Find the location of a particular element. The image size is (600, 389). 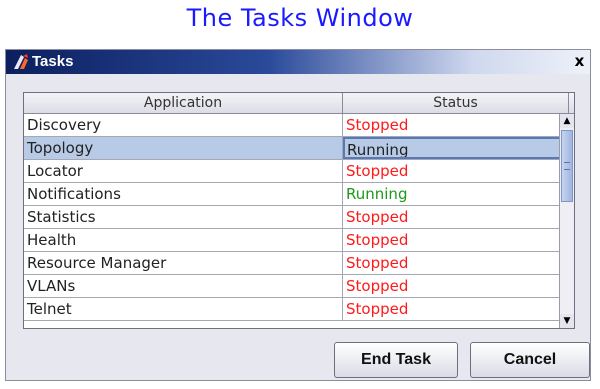

close-button: x is located at coordinates (579, 61).